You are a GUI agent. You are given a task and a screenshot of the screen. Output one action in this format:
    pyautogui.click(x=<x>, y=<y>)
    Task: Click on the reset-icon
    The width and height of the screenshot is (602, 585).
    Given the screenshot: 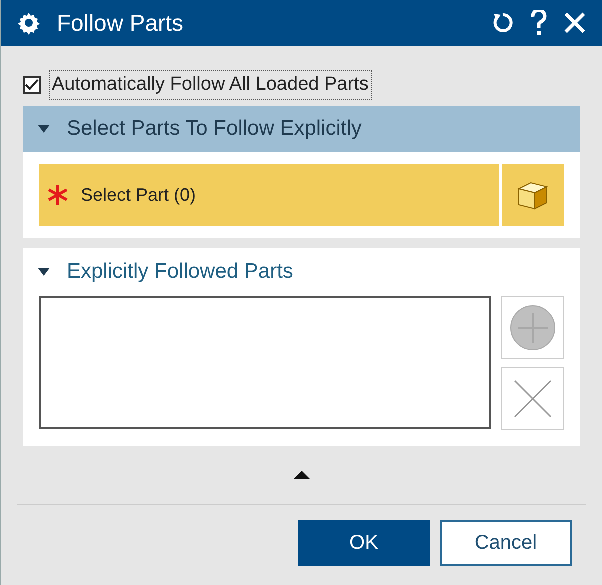 What is the action you would take?
    pyautogui.click(x=503, y=23)
    